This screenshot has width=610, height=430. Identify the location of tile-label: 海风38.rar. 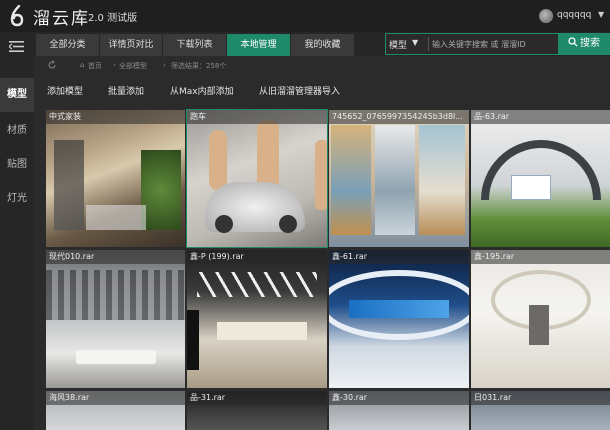
(115, 398).